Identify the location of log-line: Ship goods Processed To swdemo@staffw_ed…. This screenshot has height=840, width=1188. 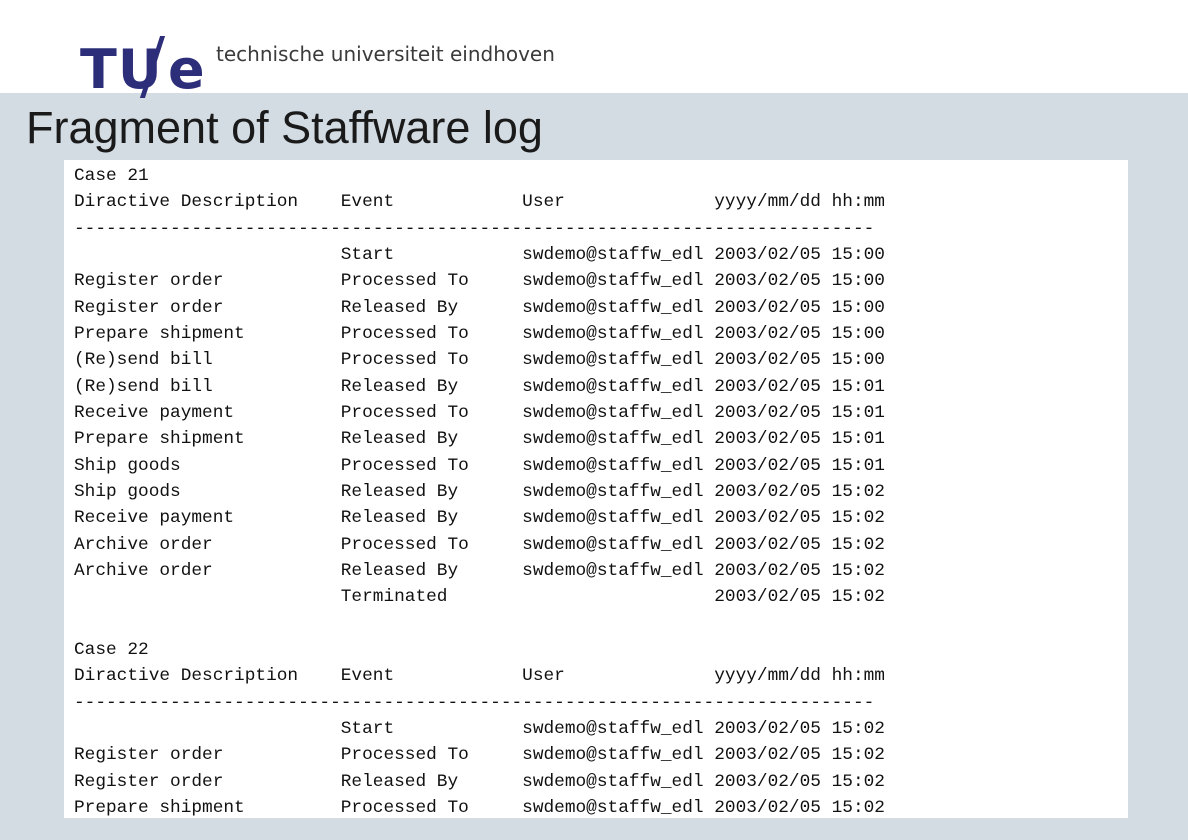
(479, 466).